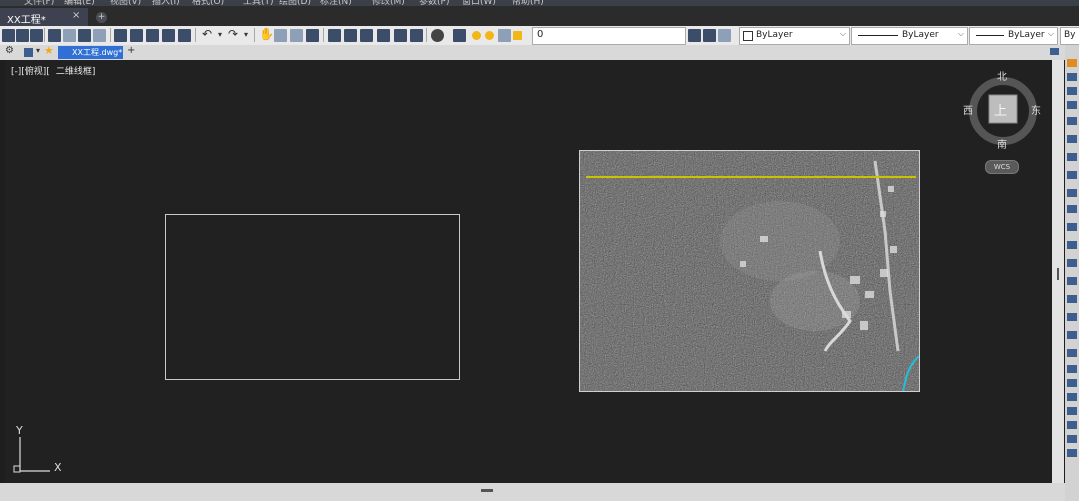  What do you see at coordinates (1054, 51) in the screenshot?
I see `restore-icon` at bounding box center [1054, 51].